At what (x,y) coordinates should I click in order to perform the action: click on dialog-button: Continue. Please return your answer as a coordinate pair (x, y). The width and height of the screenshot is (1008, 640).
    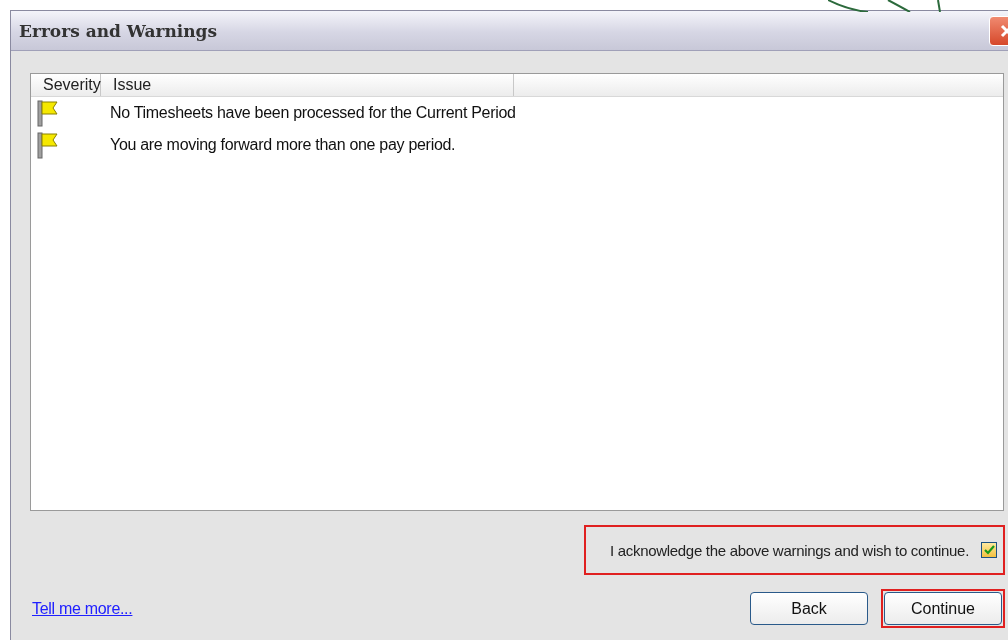
    Looking at the image, I should click on (943, 608).